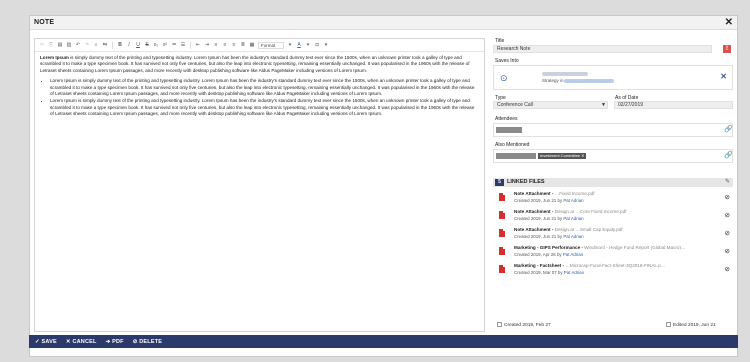 The height and width of the screenshot is (362, 750). Describe the element at coordinates (614, 193) in the screenshot. I see `file-name: Note Attachment - …Fixed Income.pdf` at that location.